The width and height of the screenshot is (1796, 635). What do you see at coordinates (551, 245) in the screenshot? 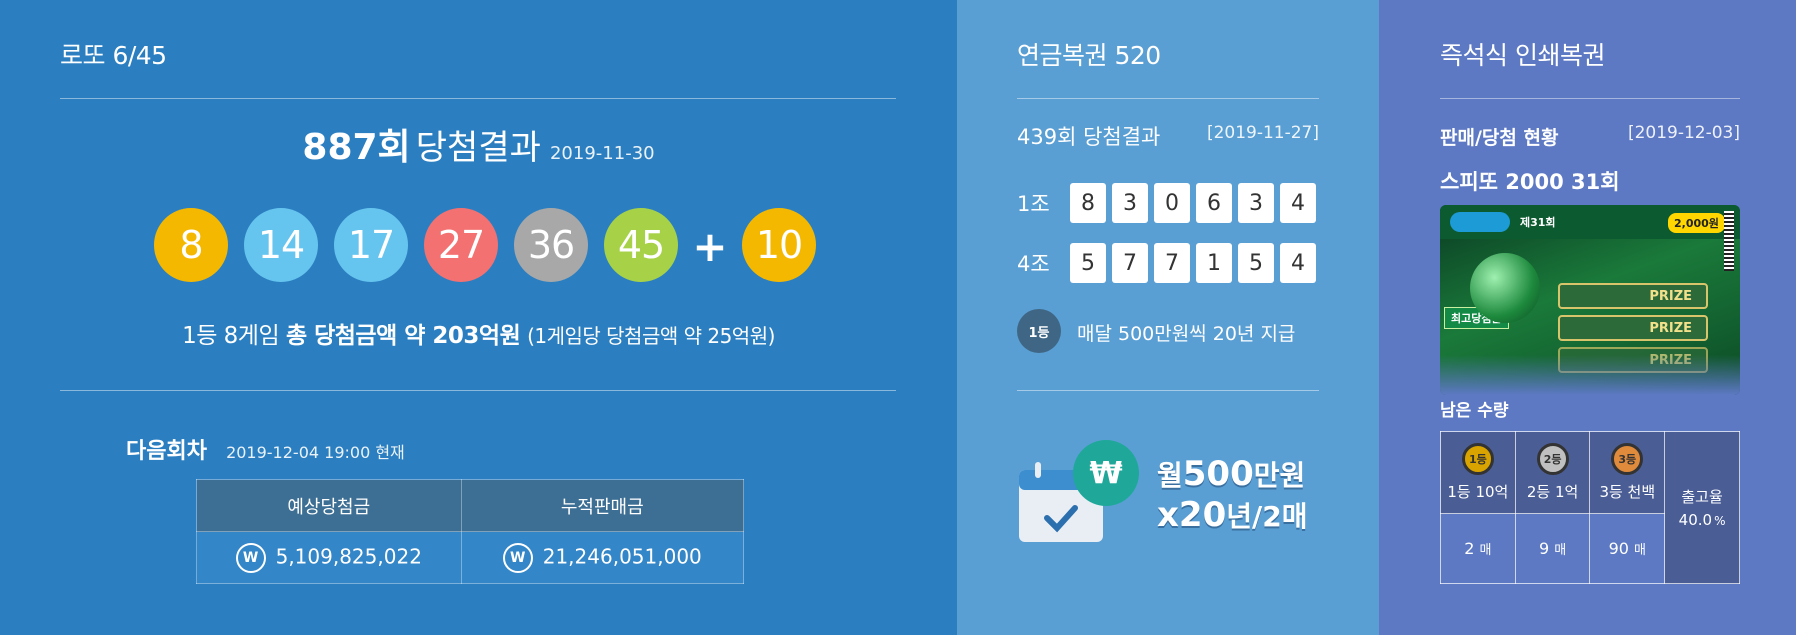
I see `lotto-ball: 36` at bounding box center [551, 245].